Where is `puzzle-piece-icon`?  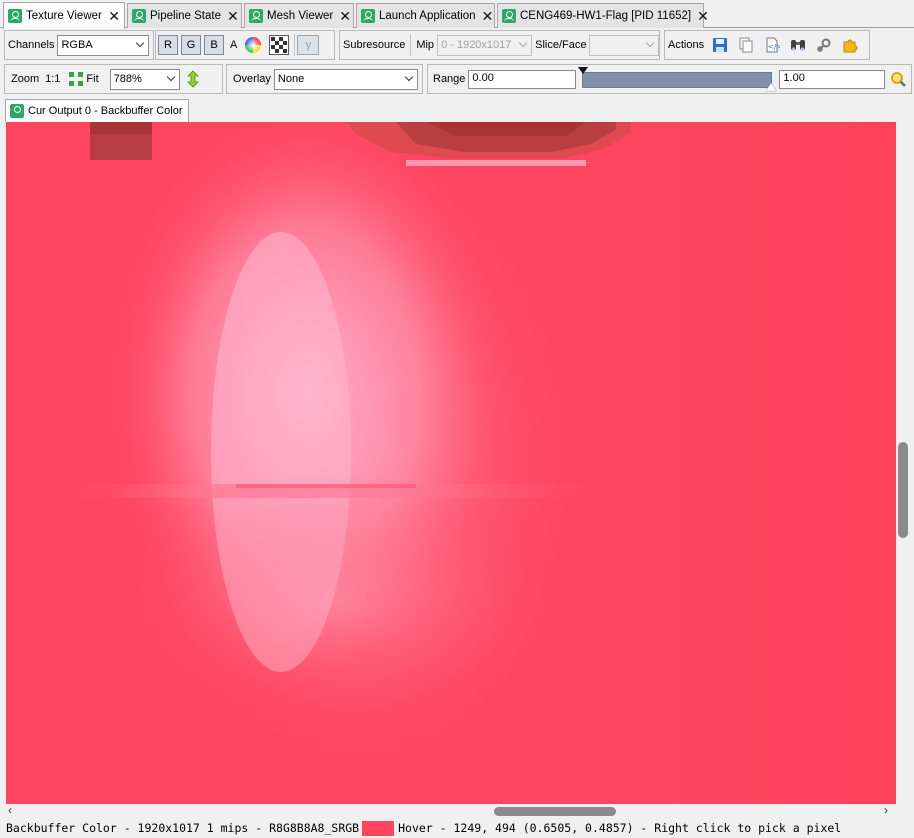 puzzle-piece-icon is located at coordinates (850, 45).